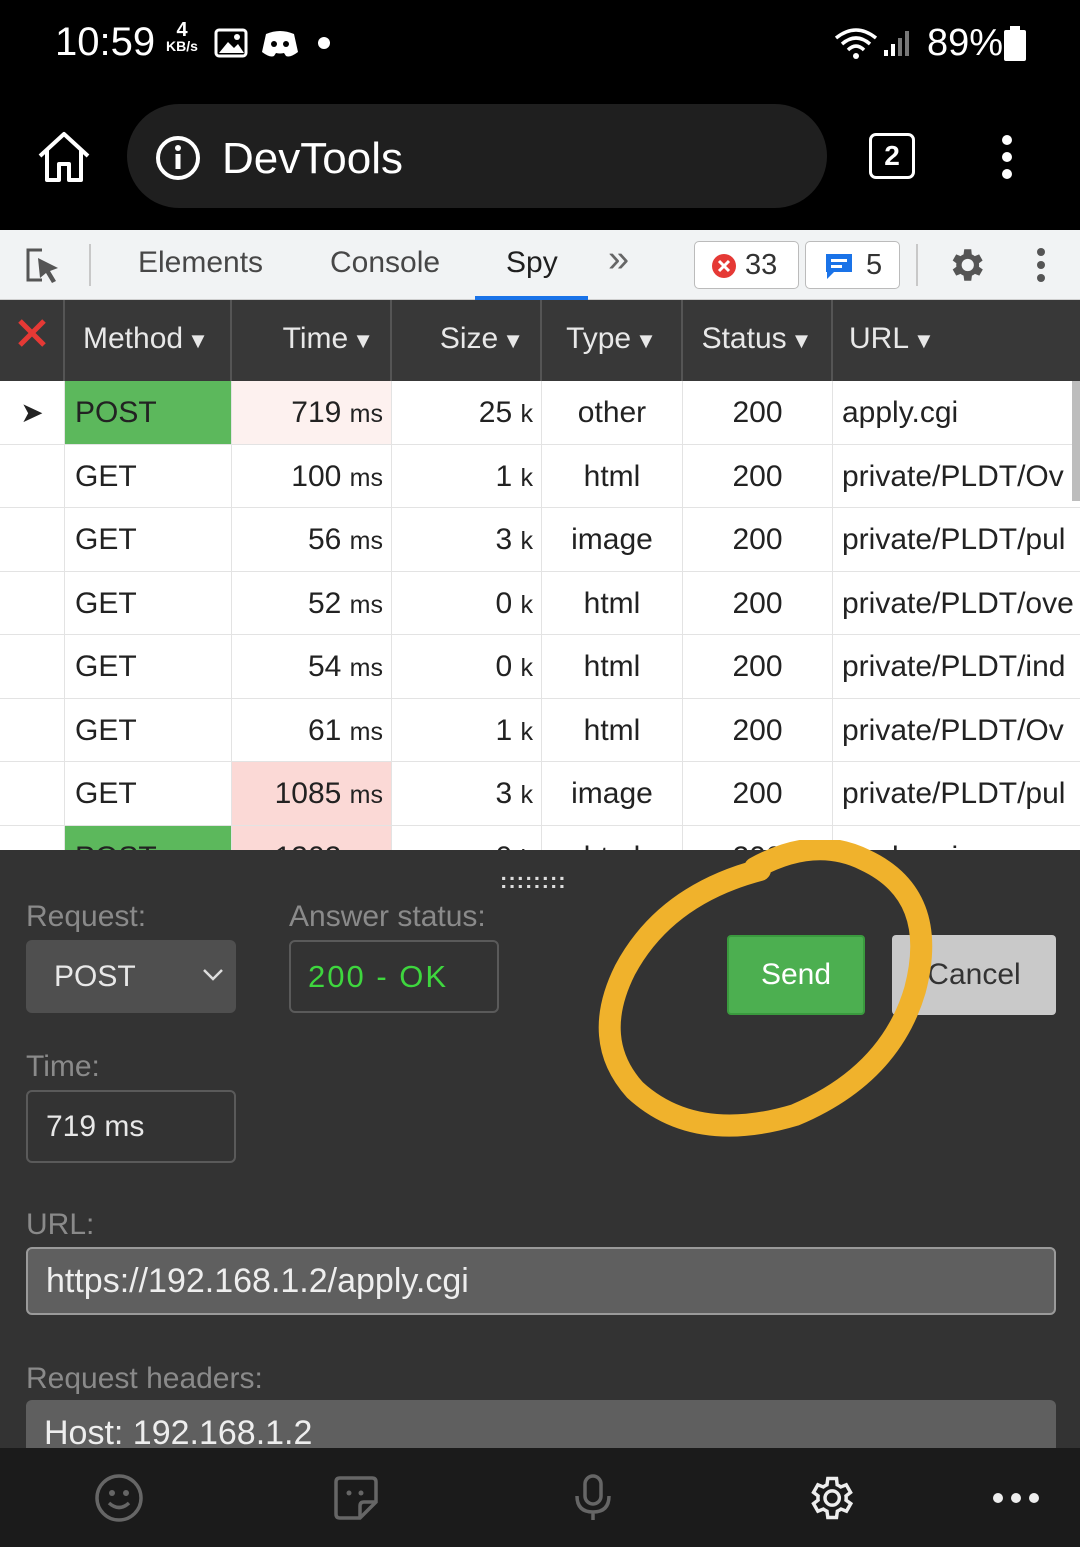 This screenshot has height=1547, width=1080. Describe the element at coordinates (1041, 266) in the screenshot. I see `devtools-menu-icon` at that location.